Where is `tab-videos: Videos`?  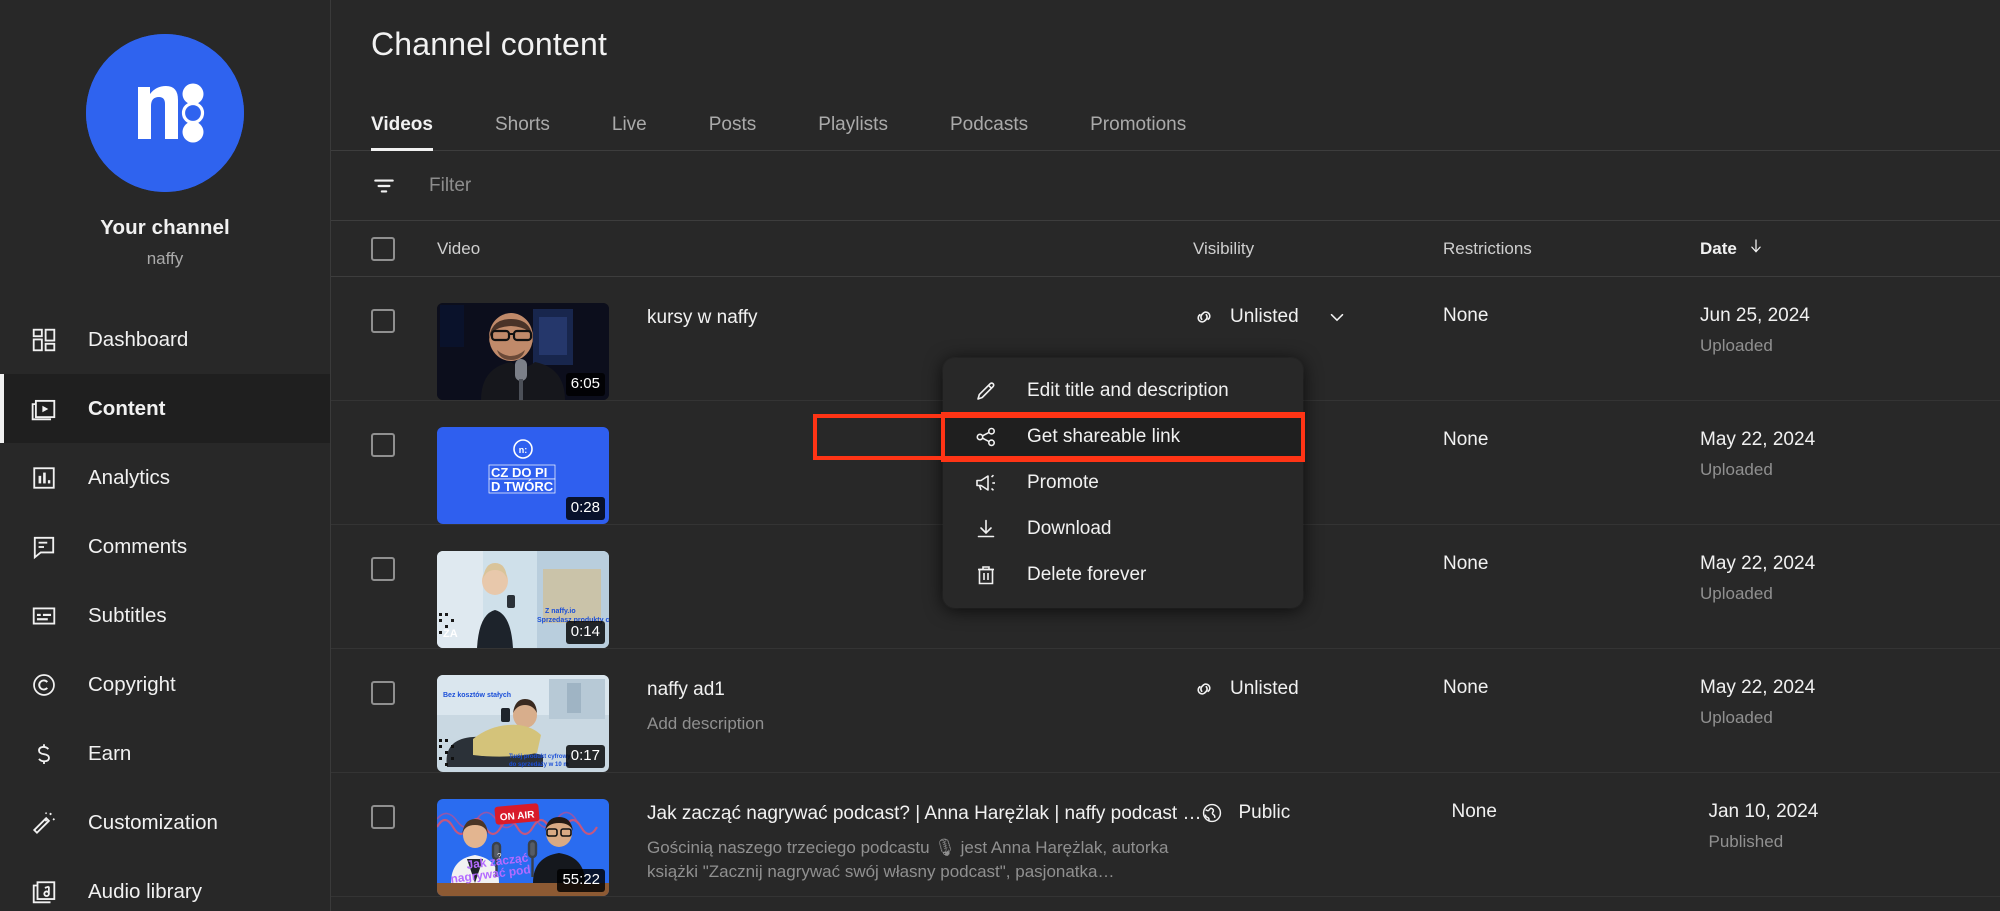 tab-videos: Videos is located at coordinates (402, 132).